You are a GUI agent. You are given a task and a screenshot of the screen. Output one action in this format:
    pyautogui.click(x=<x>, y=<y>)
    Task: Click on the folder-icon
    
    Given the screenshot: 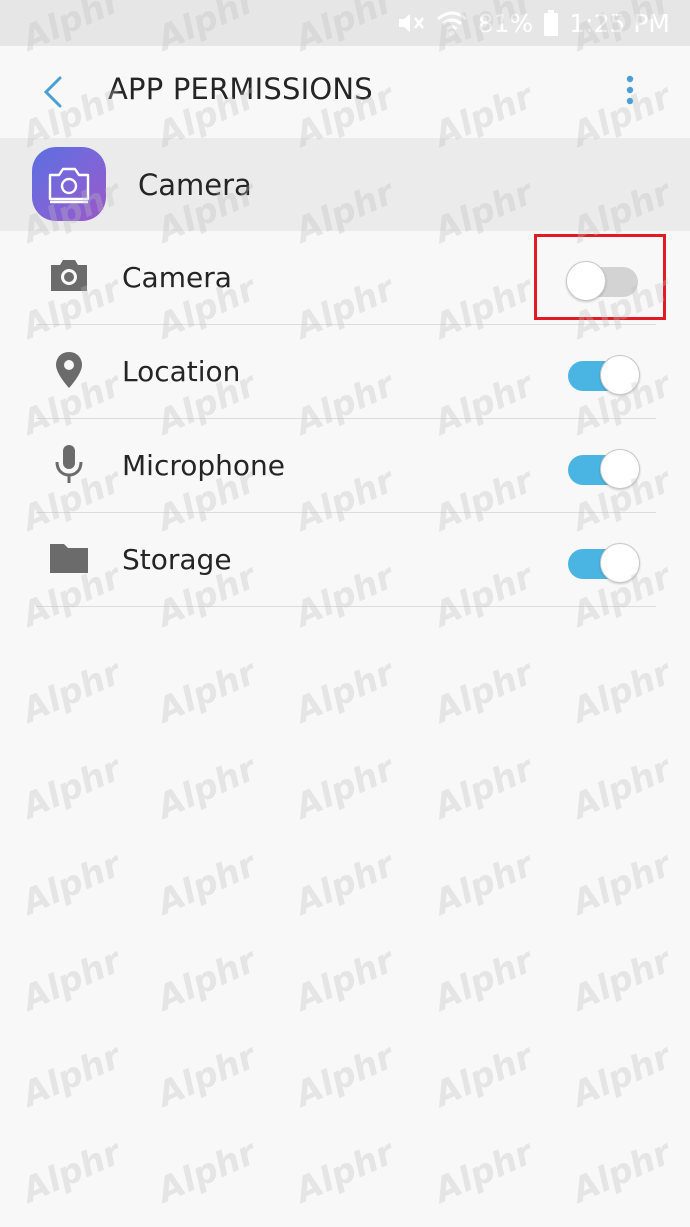 What is the action you would take?
    pyautogui.click(x=69, y=558)
    